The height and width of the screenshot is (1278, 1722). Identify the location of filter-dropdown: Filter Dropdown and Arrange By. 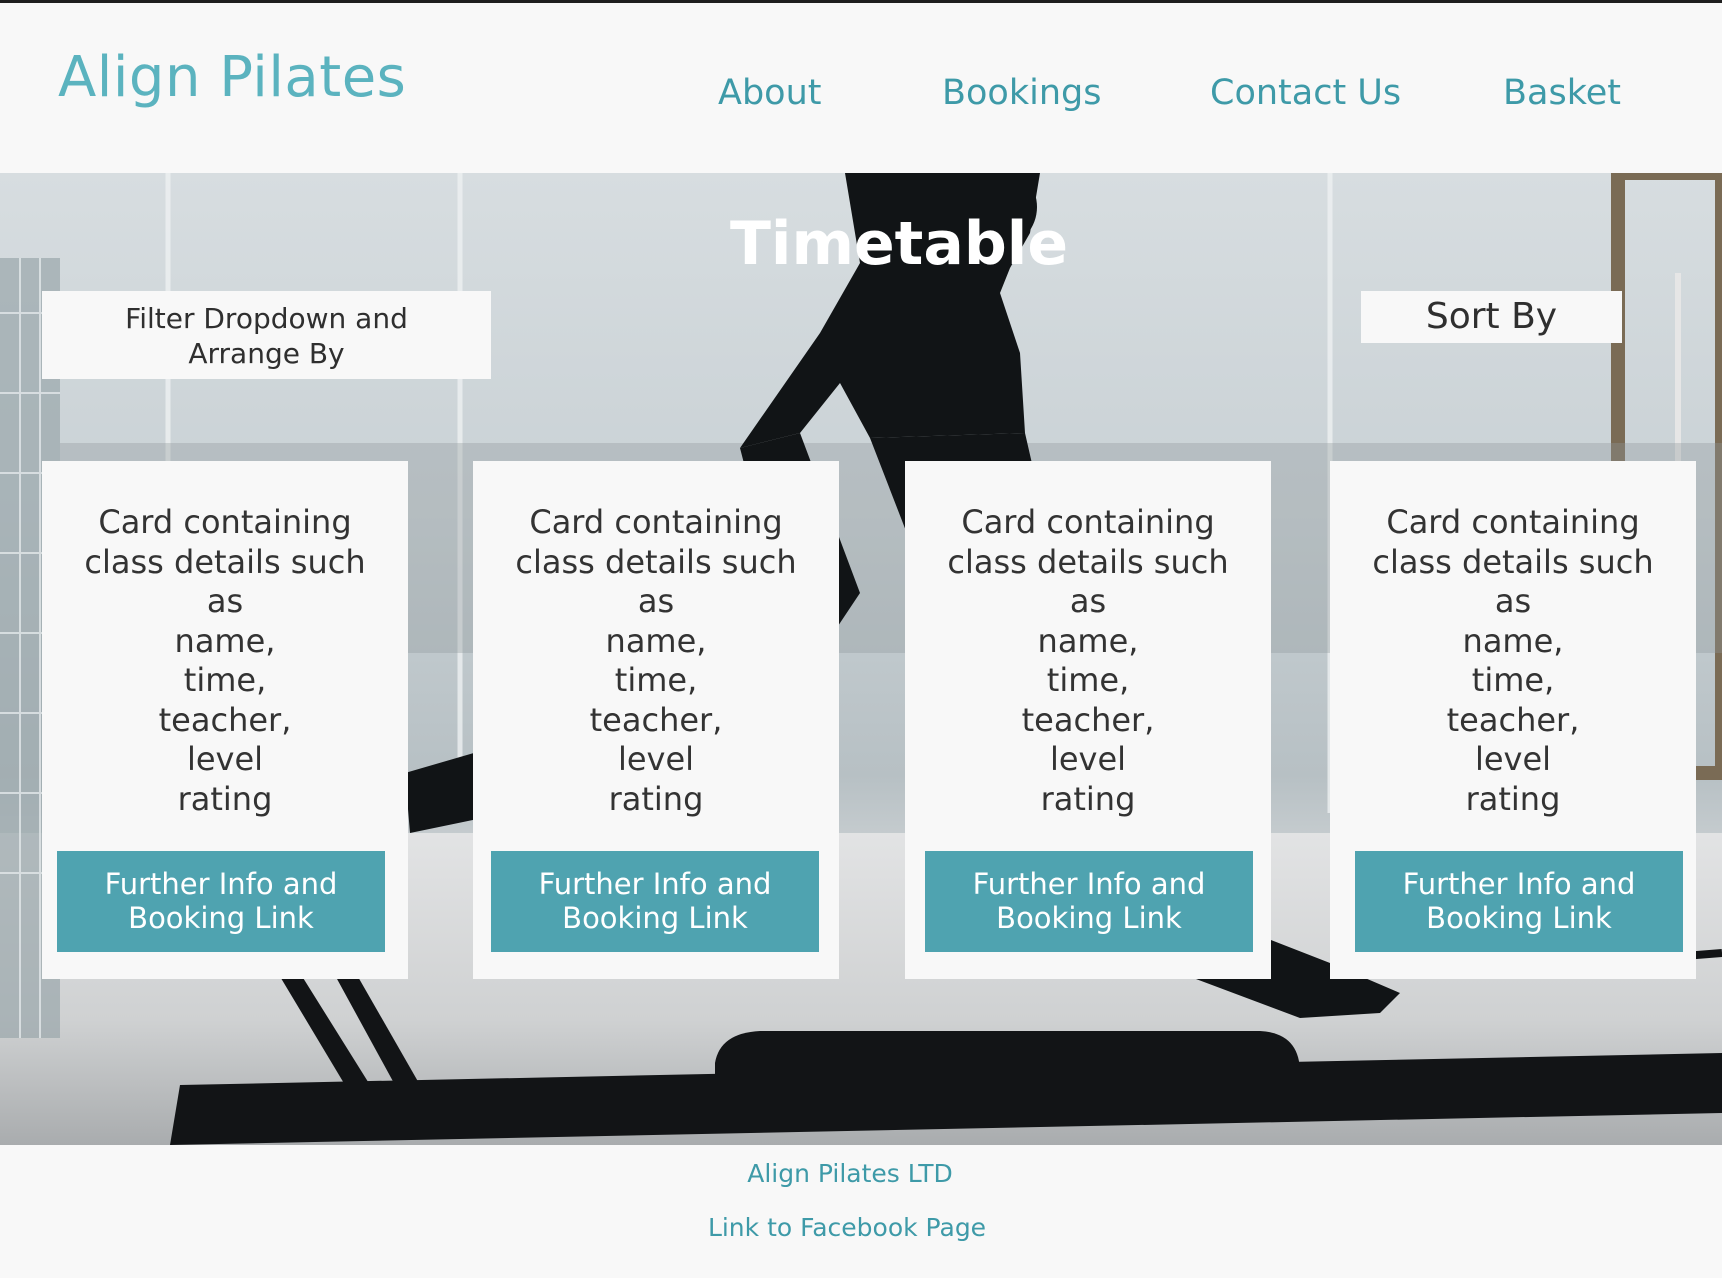
(266, 335).